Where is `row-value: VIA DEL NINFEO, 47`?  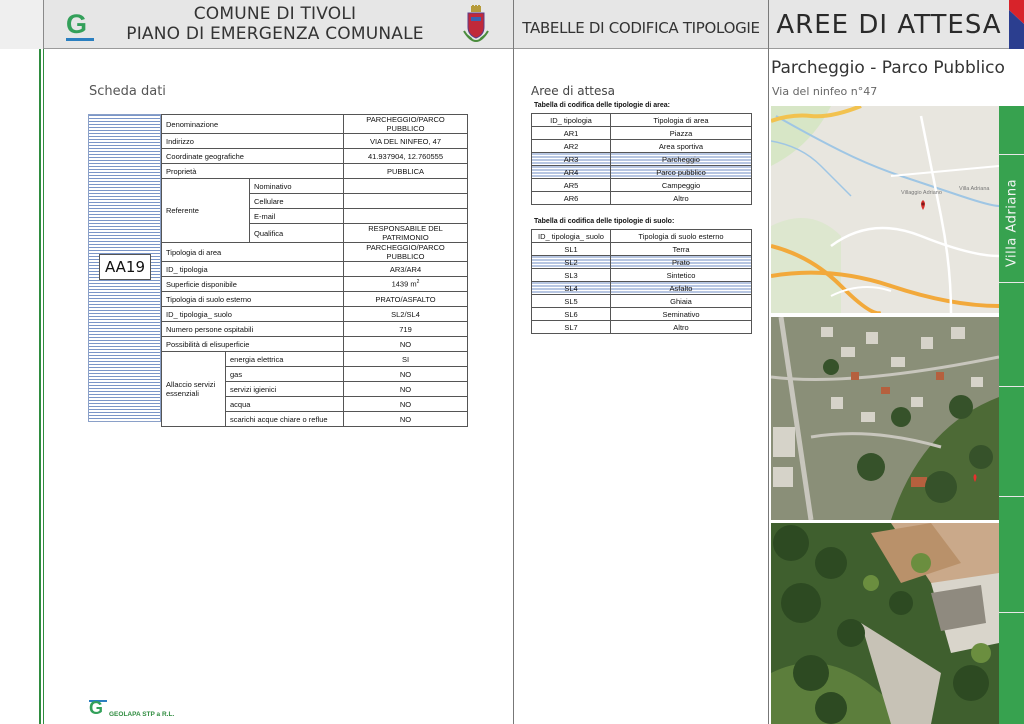
row-value: VIA DEL NINFEO, 47 is located at coordinates (405, 141).